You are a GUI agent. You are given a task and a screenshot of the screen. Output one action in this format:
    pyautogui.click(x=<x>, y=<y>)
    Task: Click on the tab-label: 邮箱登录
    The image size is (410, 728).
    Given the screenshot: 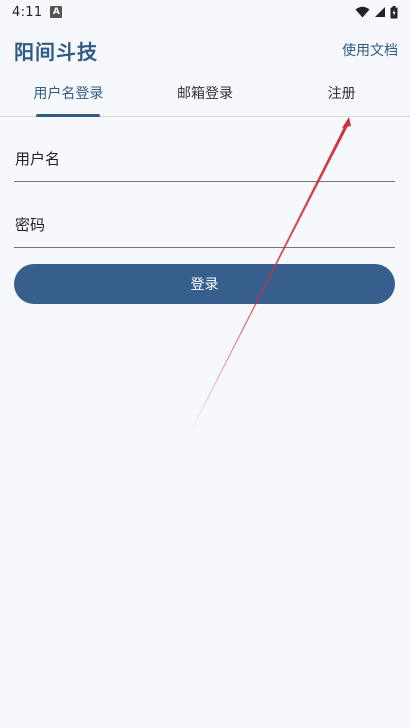 What is the action you would take?
    pyautogui.click(x=205, y=94)
    